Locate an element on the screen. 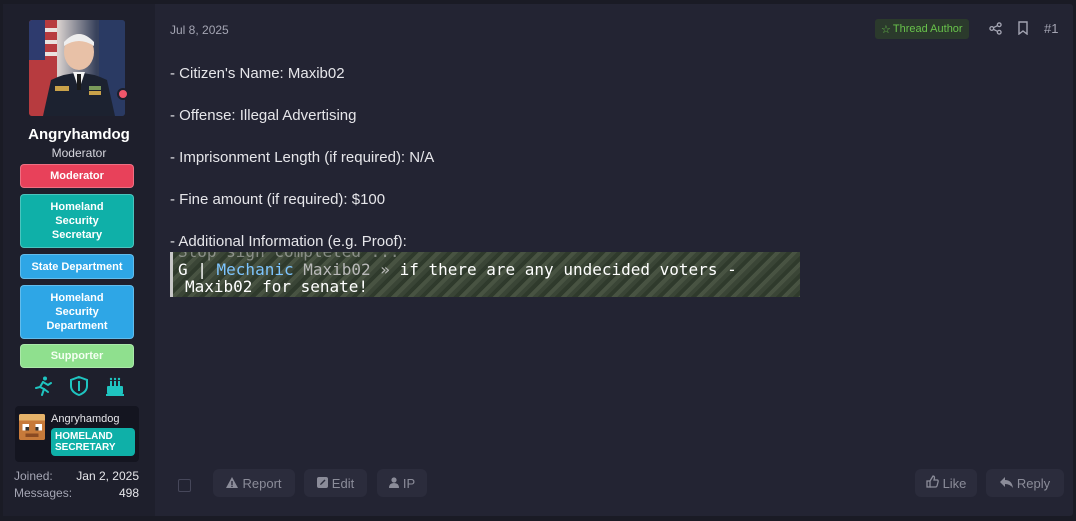 This screenshot has width=1076, height=521. share-icon is located at coordinates (995, 28).